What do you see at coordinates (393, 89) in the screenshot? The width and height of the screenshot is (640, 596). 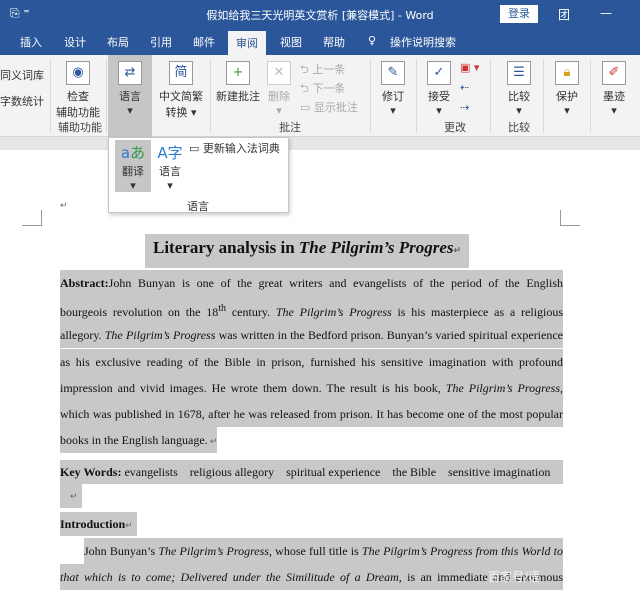 I see `track-changes-button: ✎ 修订 ▾` at bounding box center [393, 89].